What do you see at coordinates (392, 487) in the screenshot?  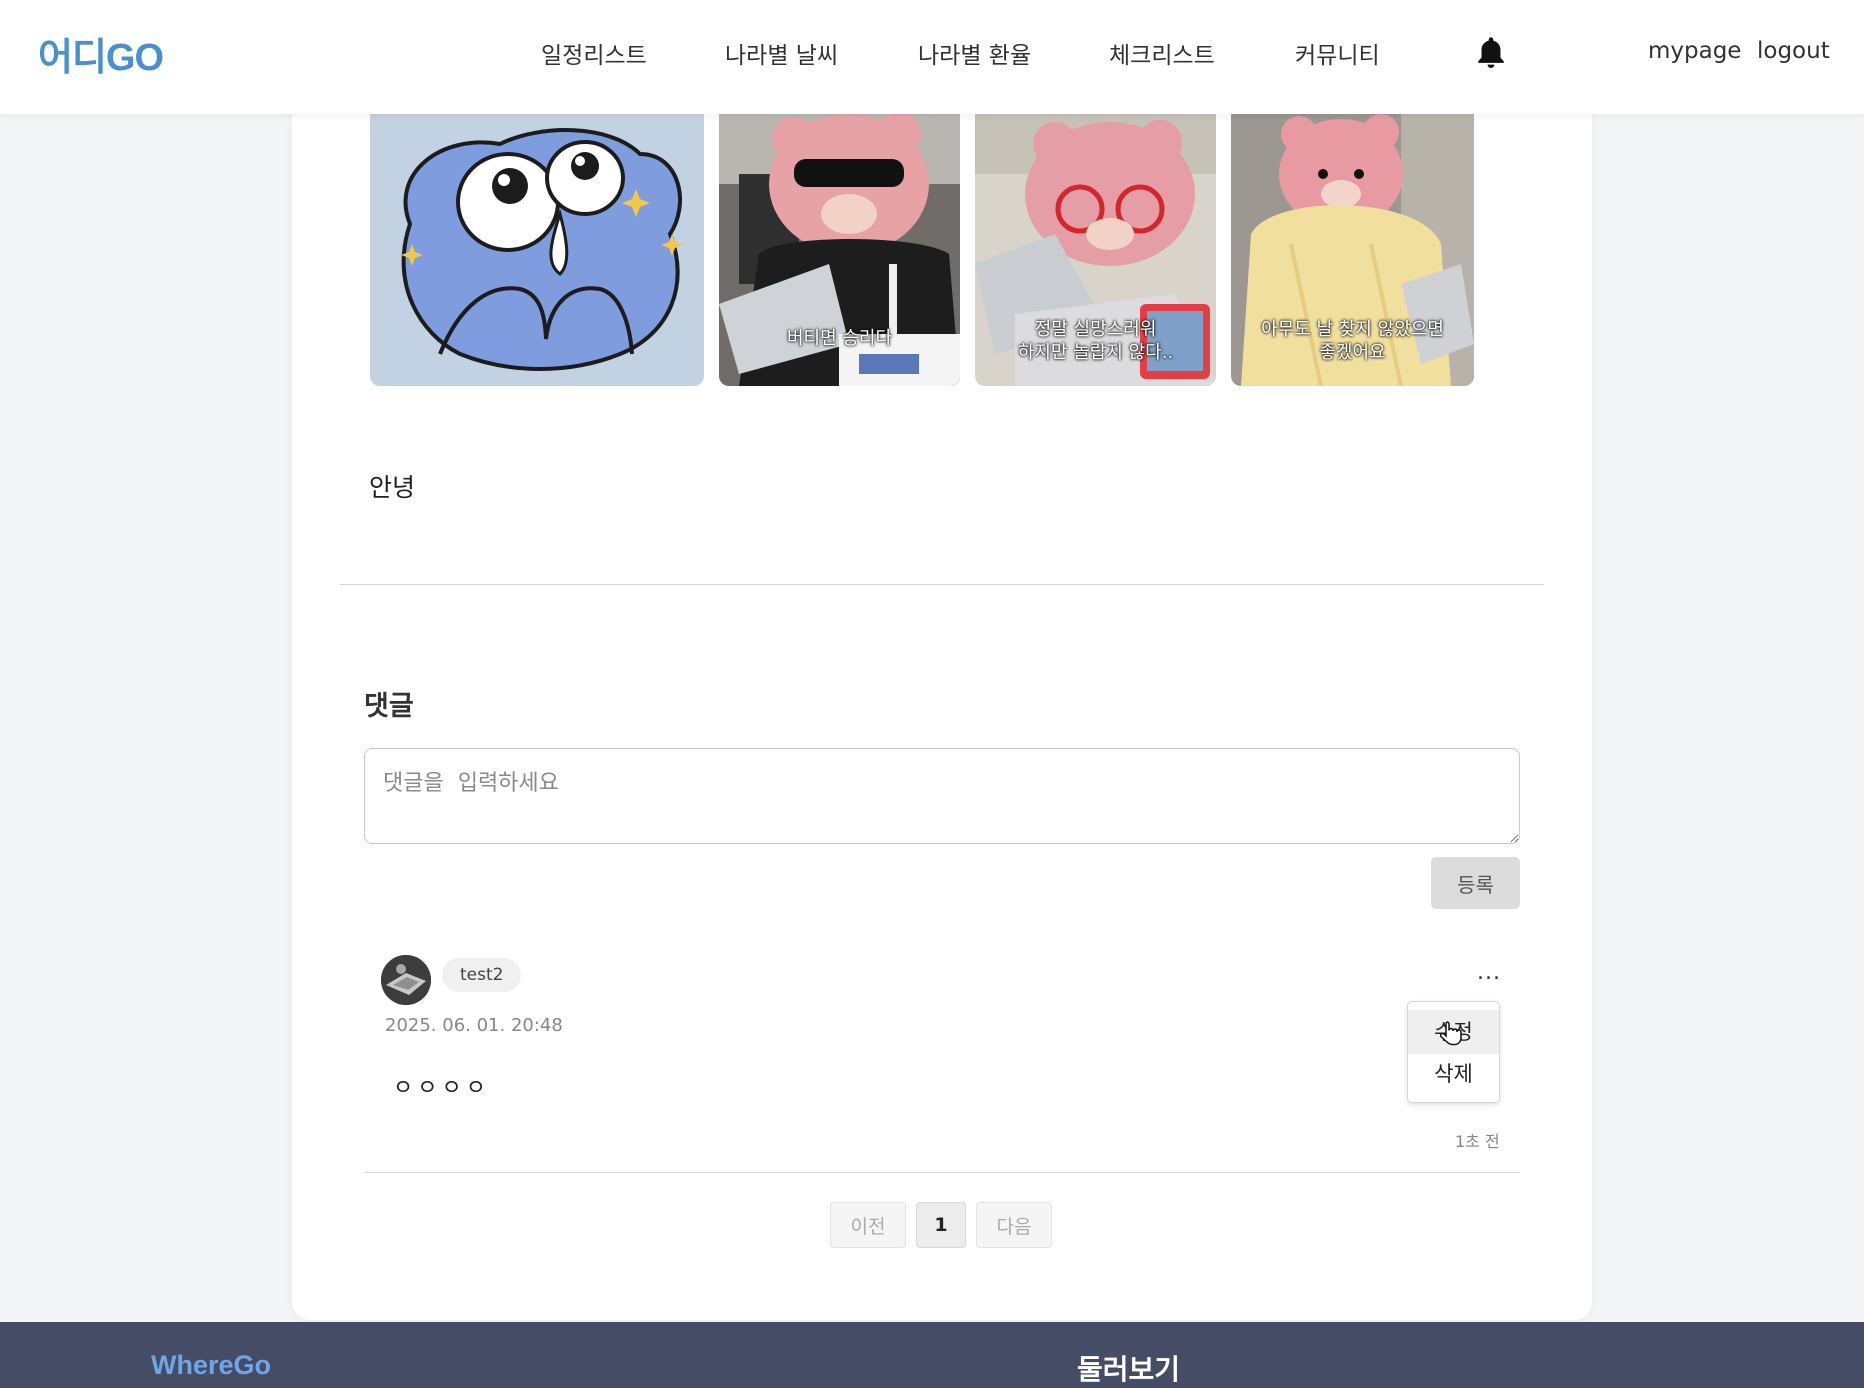 I see `post-body-text: 안녕` at bounding box center [392, 487].